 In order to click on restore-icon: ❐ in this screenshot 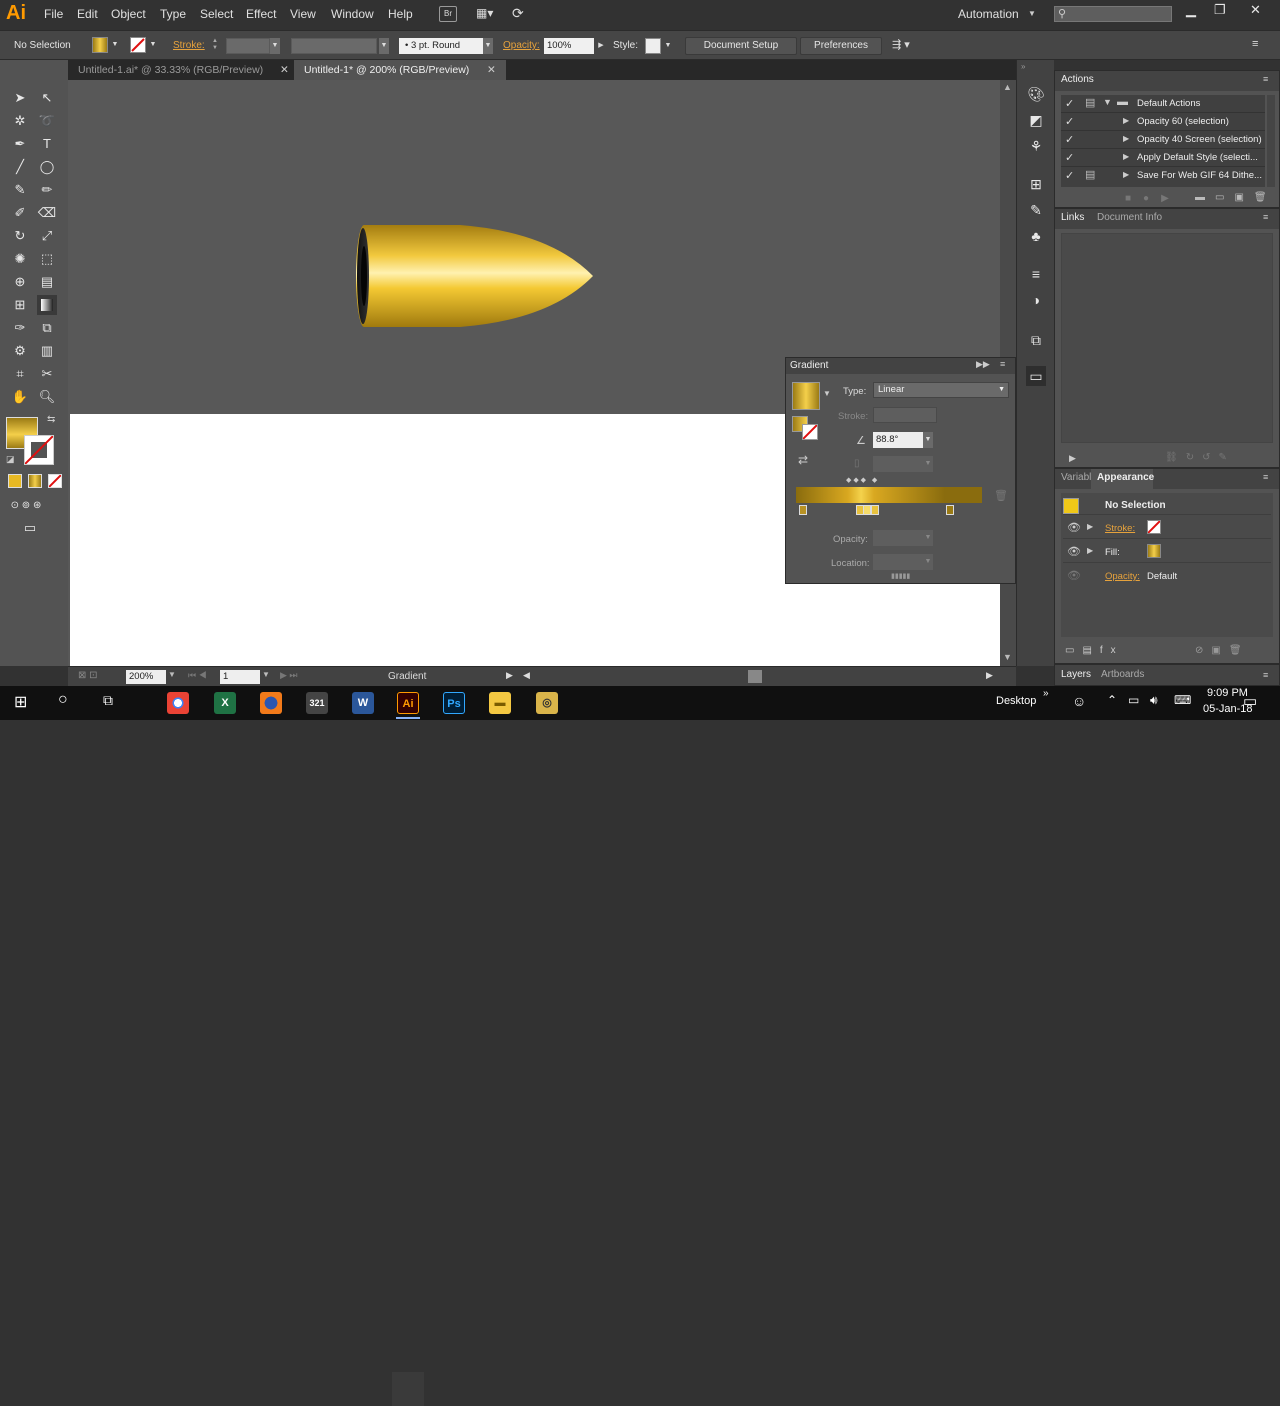, I will do `click(1220, 10)`.